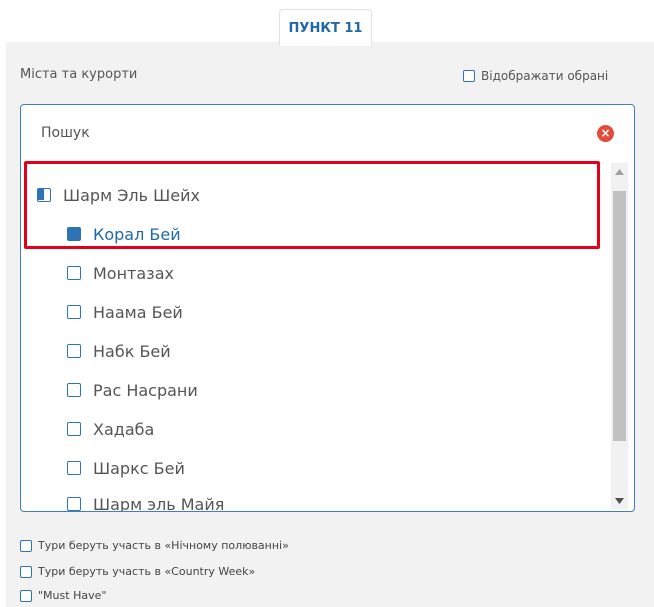 This screenshot has height=607, width=654. Describe the element at coordinates (311, 133) in the screenshot. I see `search-input` at that location.